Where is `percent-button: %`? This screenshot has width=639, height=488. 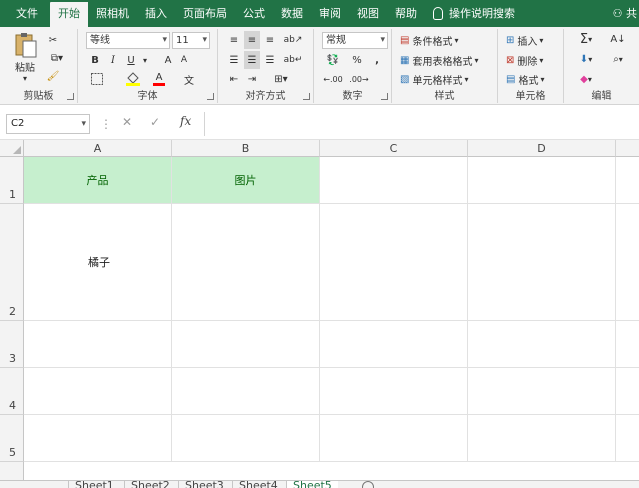
percent-button: % is located at coordinates (357, 60).